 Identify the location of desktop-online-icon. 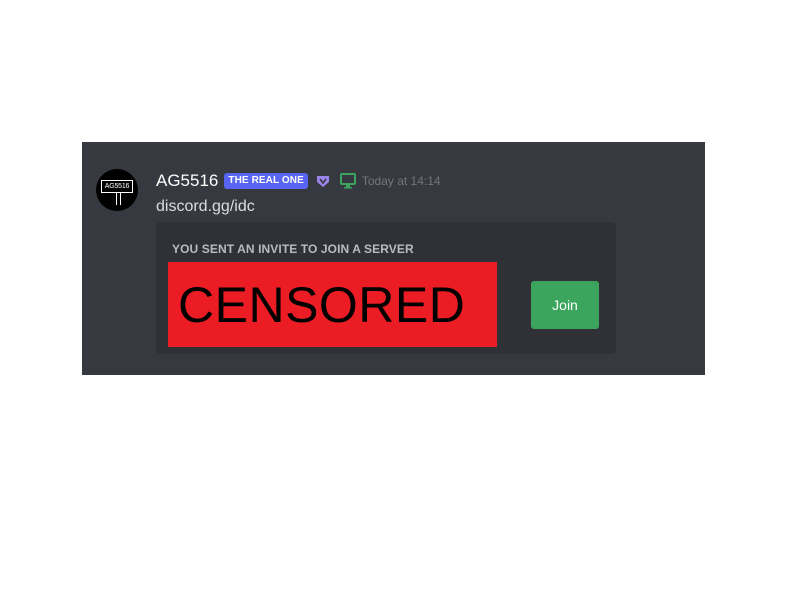
(347, 181).